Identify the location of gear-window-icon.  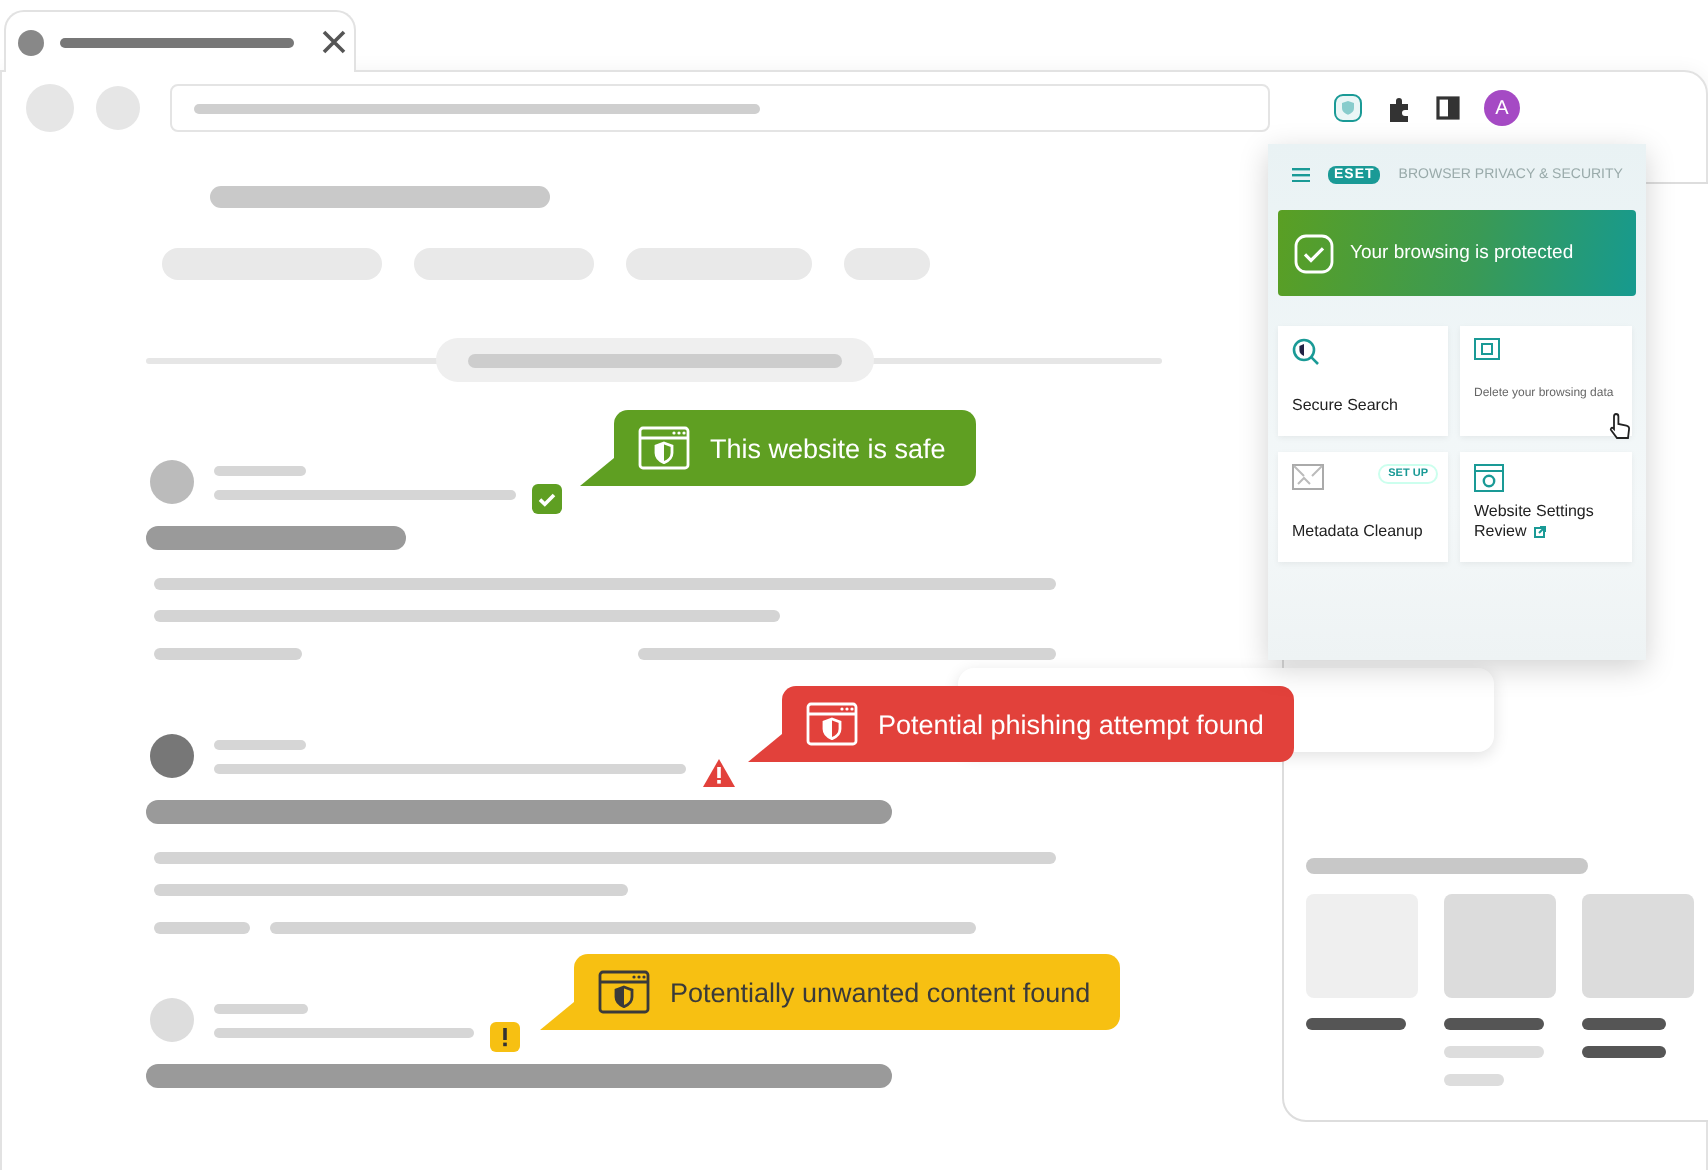
(1489, 478).